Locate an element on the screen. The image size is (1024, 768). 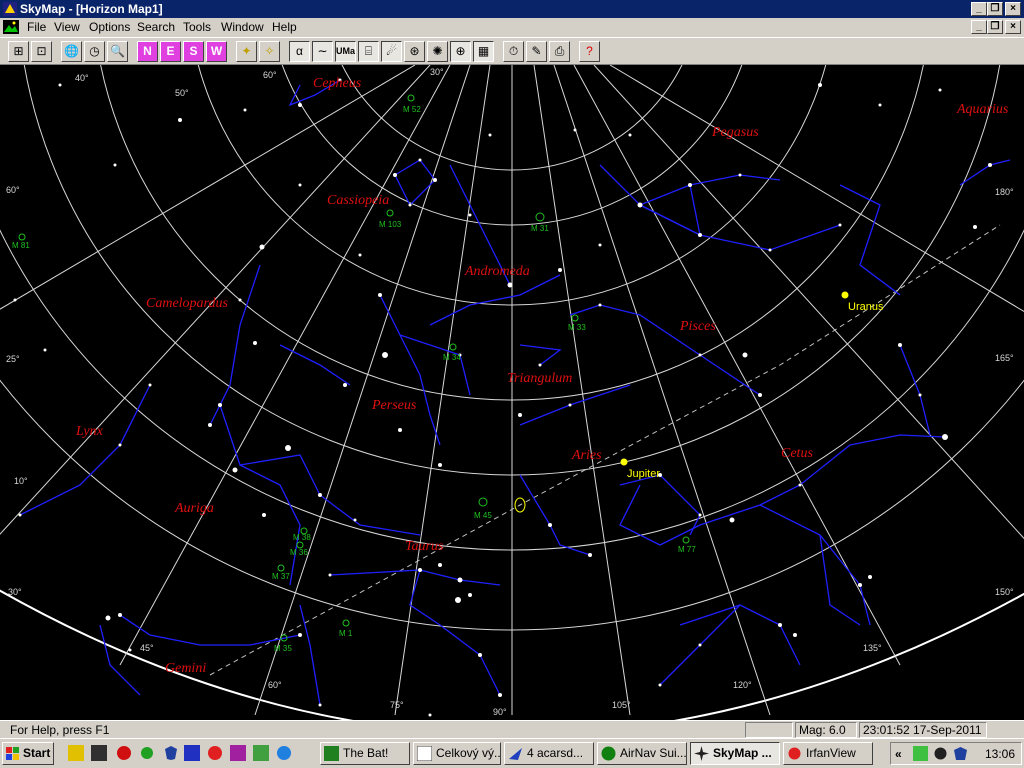
shield-icon is located at coordinates (171, 753).